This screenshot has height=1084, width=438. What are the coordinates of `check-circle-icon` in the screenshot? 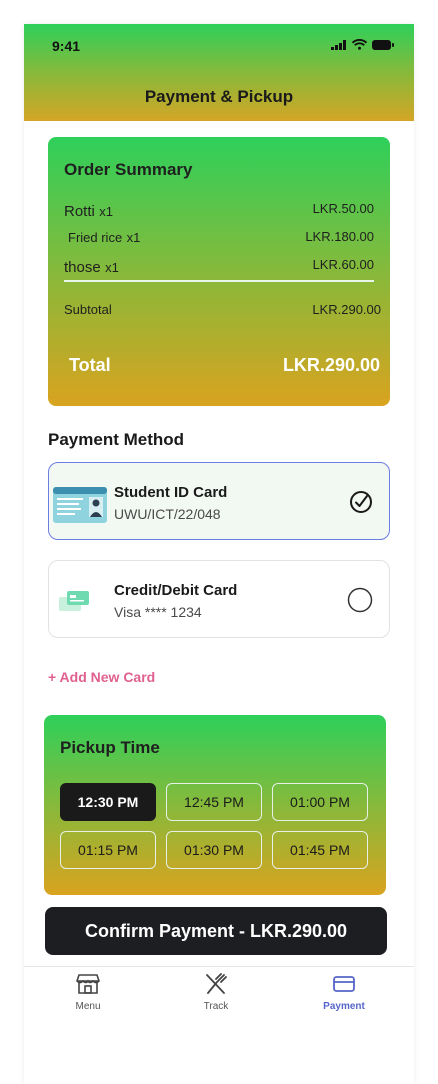 It's located at (361, 502).